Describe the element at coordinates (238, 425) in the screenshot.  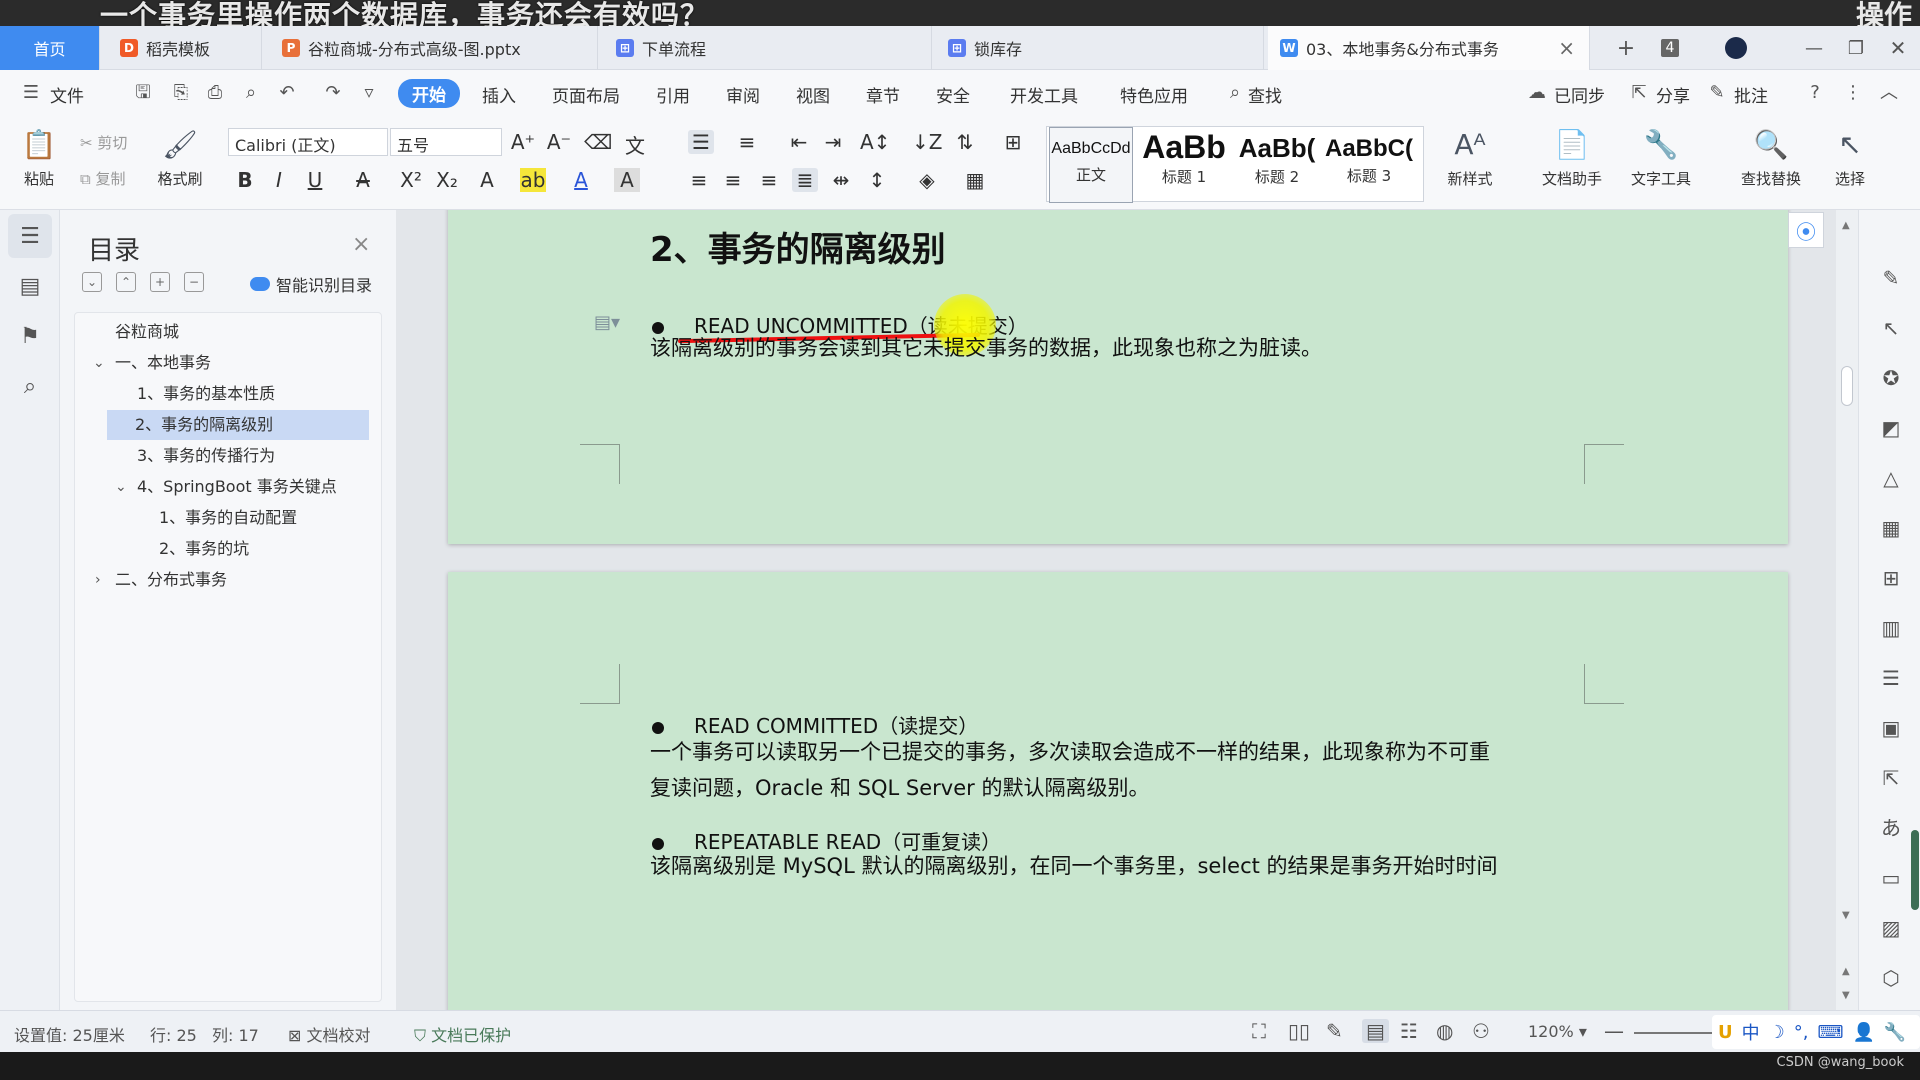
I see `toc-item-selected: 2、事务的隔离级别` at that location.